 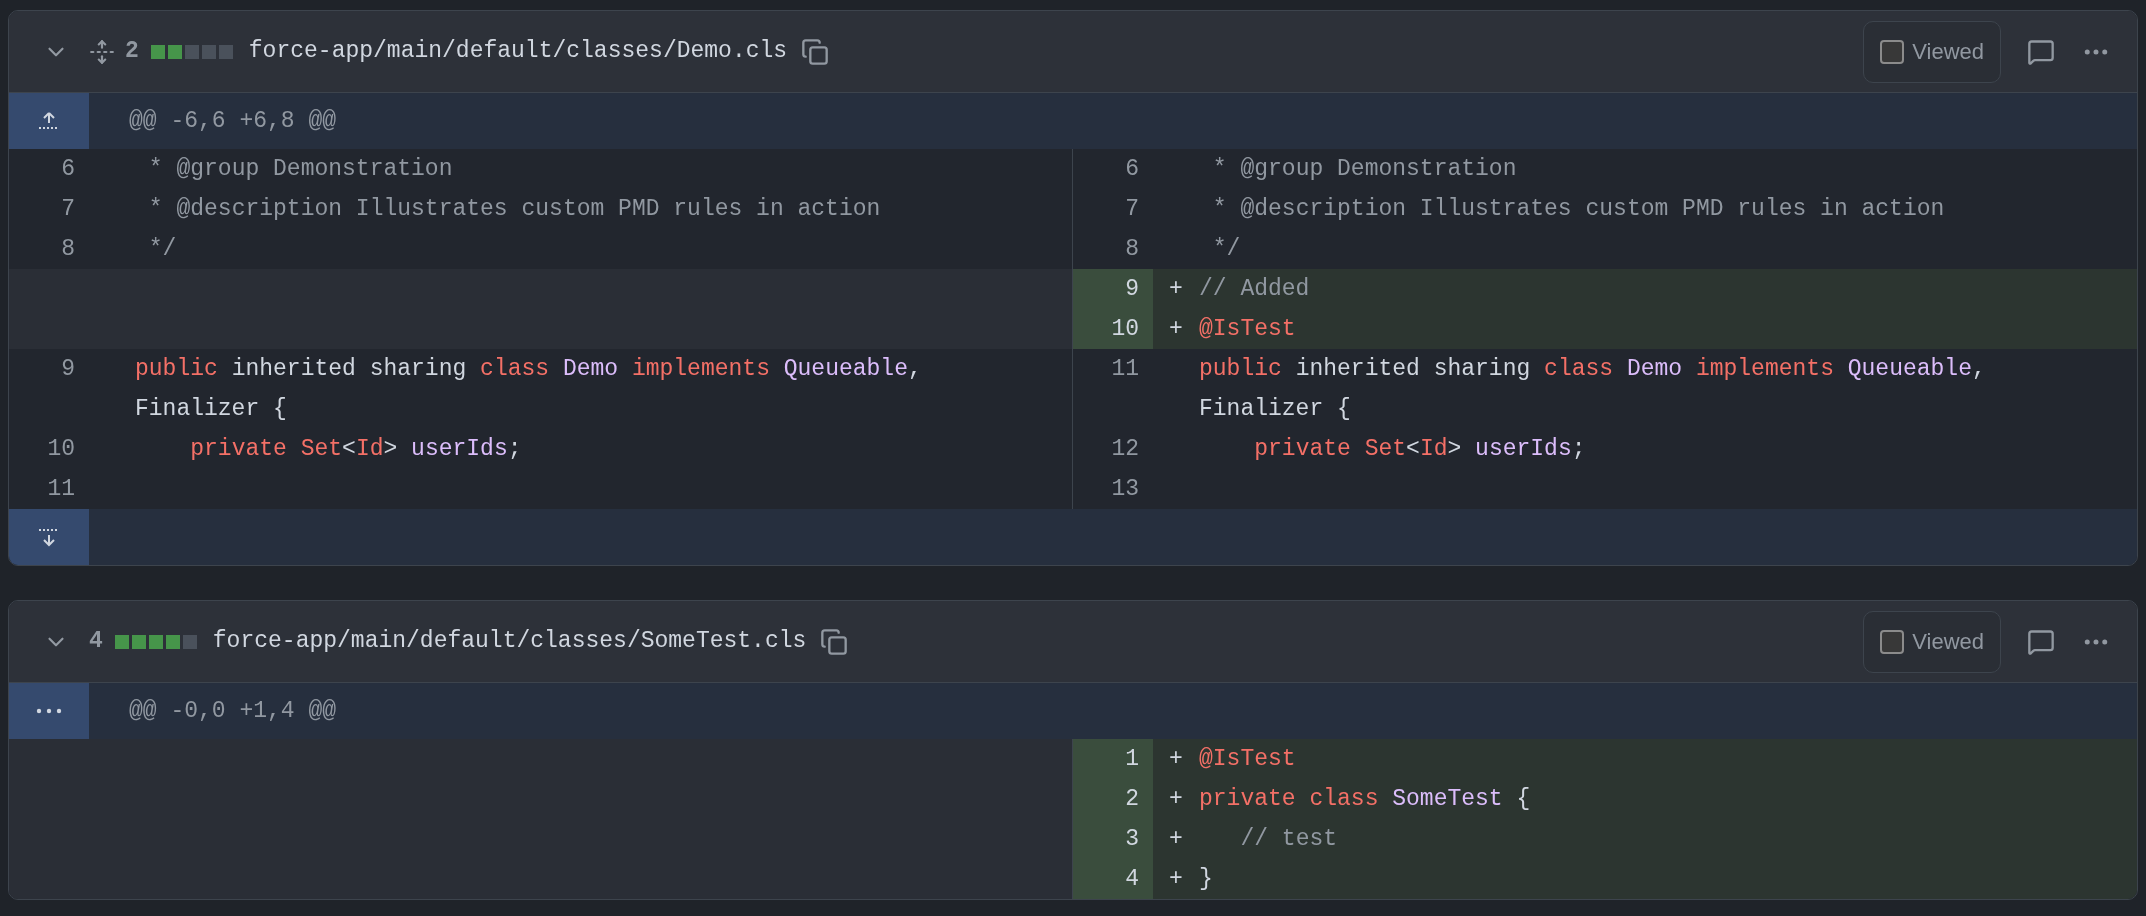 I want to click on change-count: 4, so click(x=96, y=642).